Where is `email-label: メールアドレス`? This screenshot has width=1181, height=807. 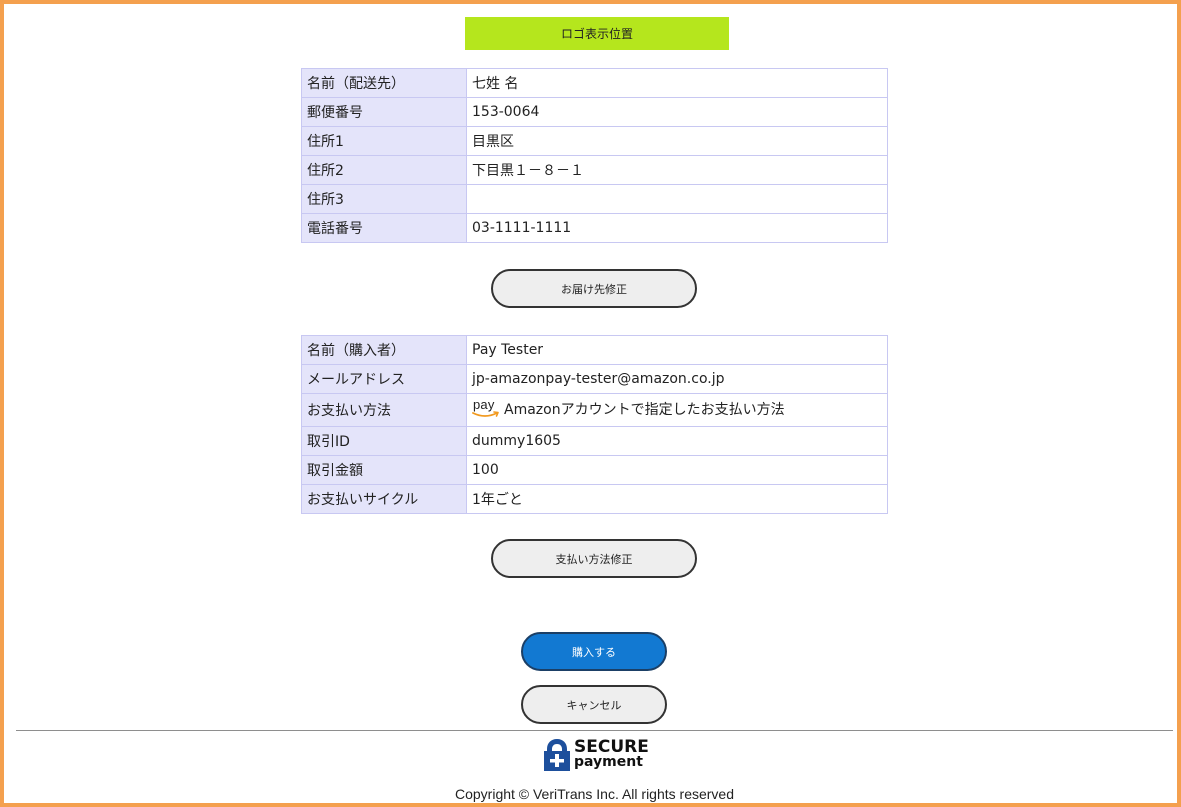 email-label: メールアドレス is located at coordinates (384, 379).